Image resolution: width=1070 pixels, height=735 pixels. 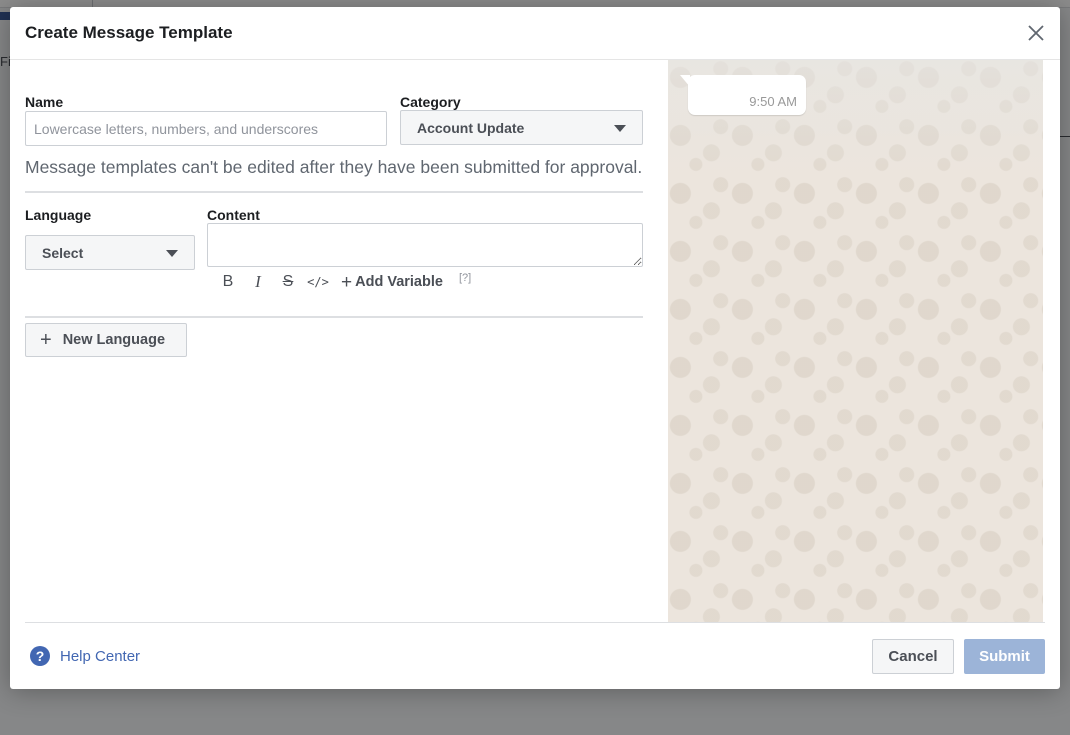 I want to click on help-center-label: Help Center, so click(x=100, y=656).